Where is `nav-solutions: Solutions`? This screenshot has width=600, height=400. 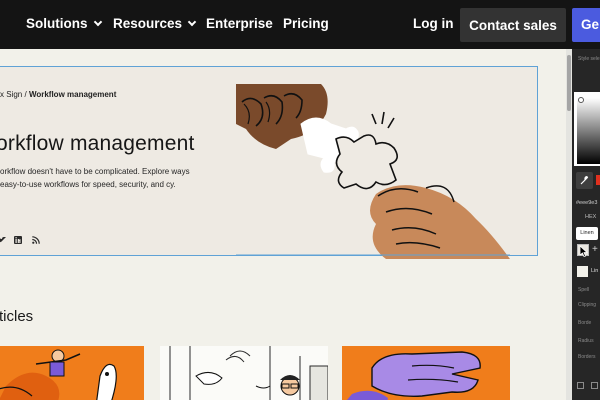
nav-solutions: Solutions is located at coordinates (64, 23).